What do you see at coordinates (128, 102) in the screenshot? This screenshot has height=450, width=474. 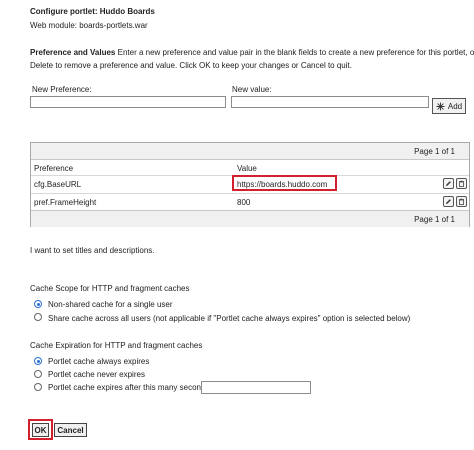 I see `new-preference-input` at bounding box center [128, 102].